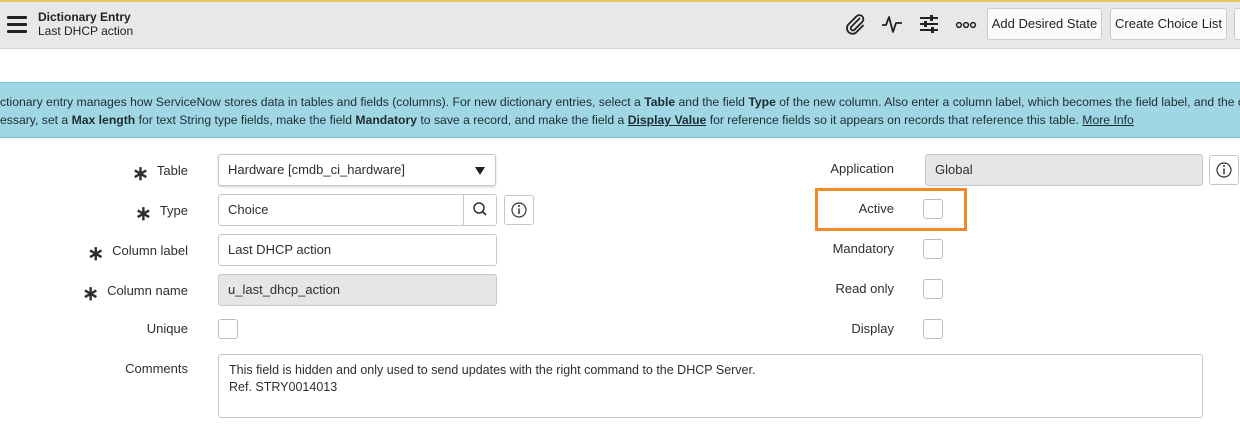  What do you see at coordinates (892, 24) in the screenshot?
I see `activity-pulse-icon` at bounding box center [892, 24].